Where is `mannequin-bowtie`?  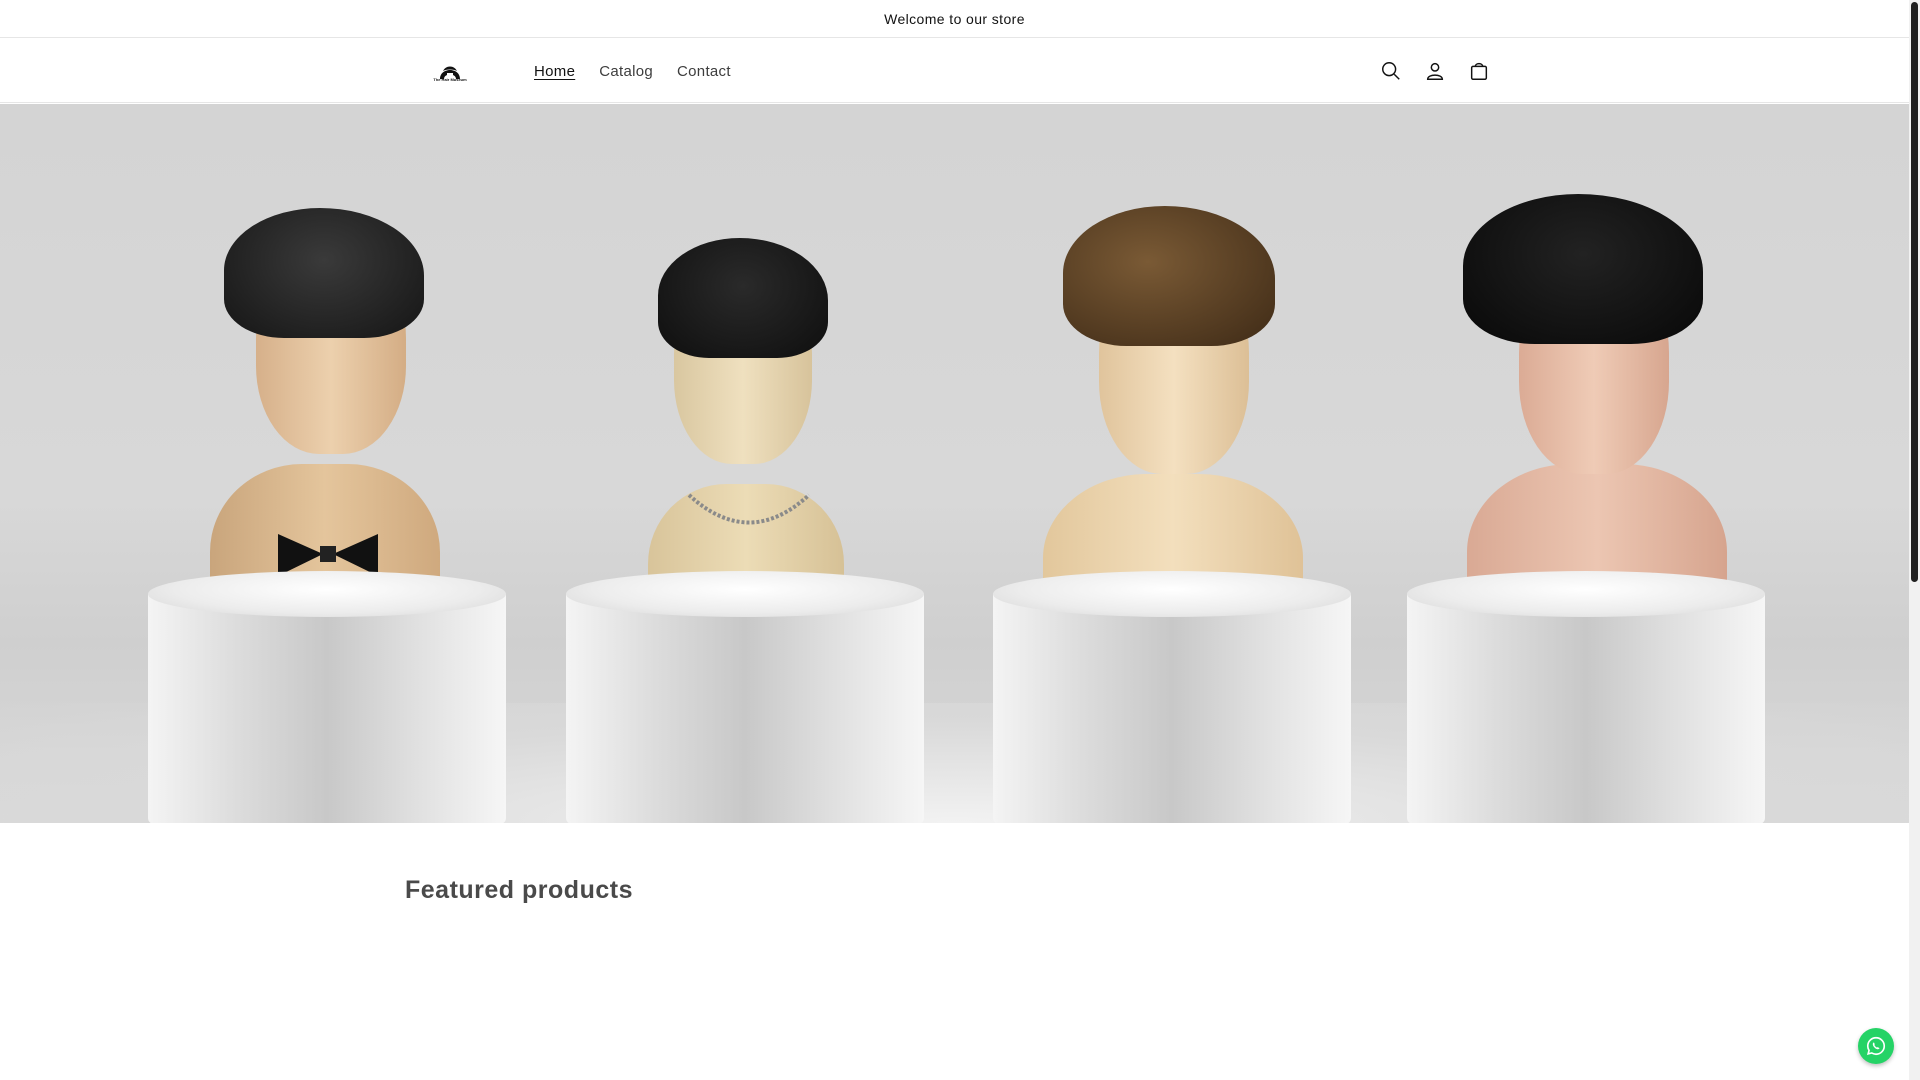
mannequin-bowtie is located at coordinates (328, 493).